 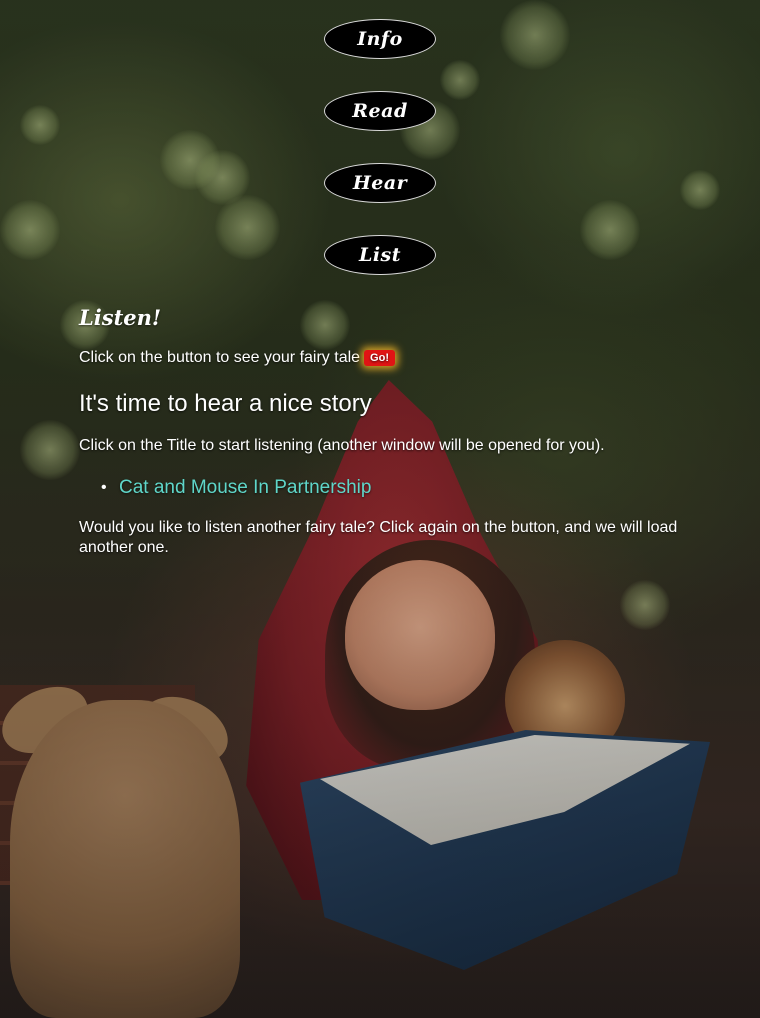 I want to click on go-button: Go!, so click(x=379, y=358).